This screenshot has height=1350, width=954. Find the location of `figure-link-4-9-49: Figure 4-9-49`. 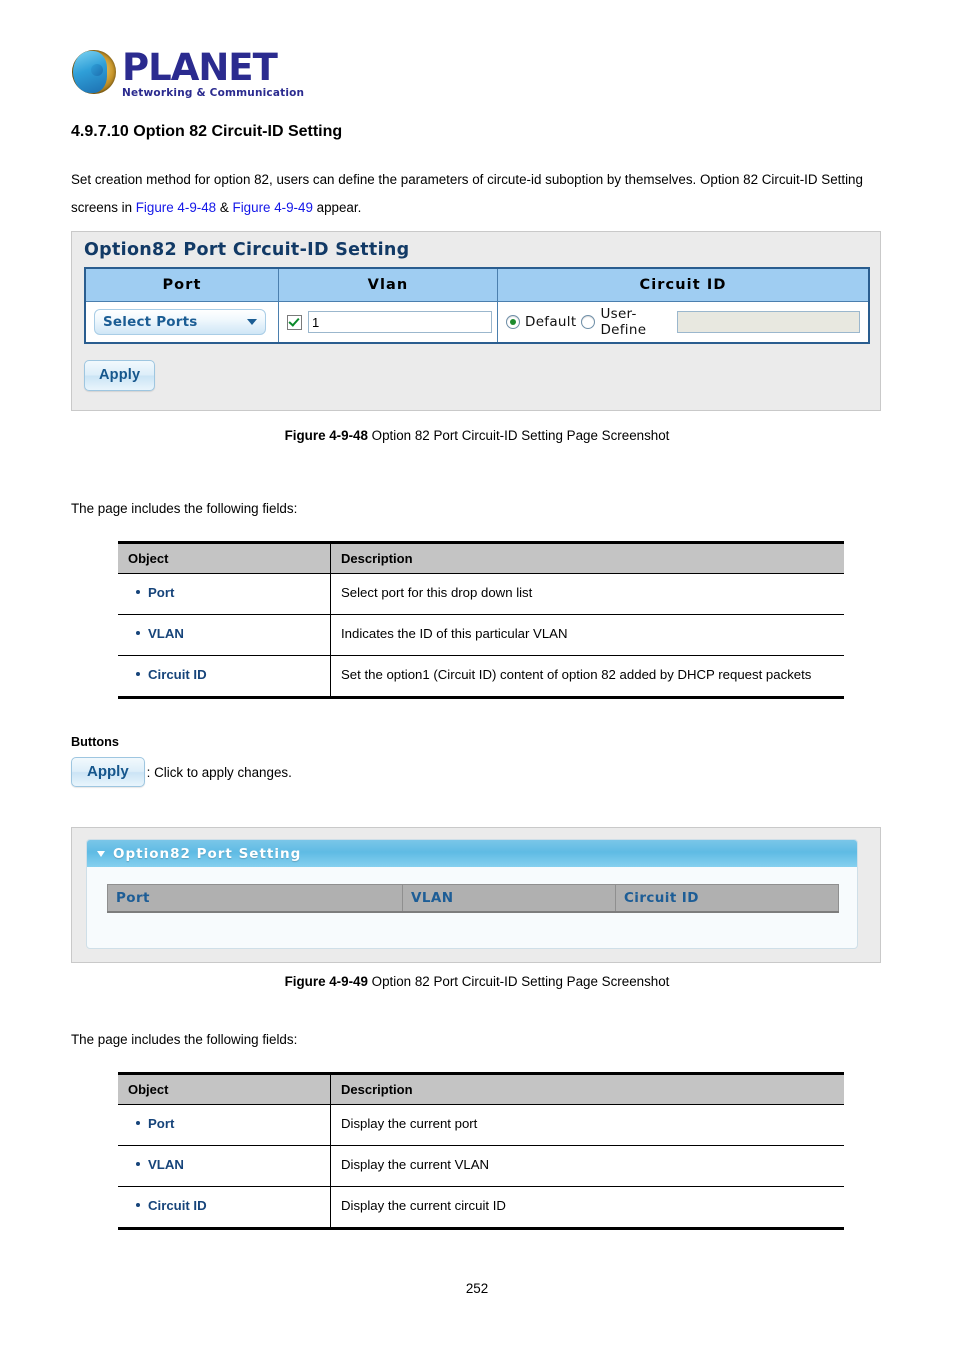

figure-link-4-9-49: Figure 4-9-49 is located at coordinates (273, 207).